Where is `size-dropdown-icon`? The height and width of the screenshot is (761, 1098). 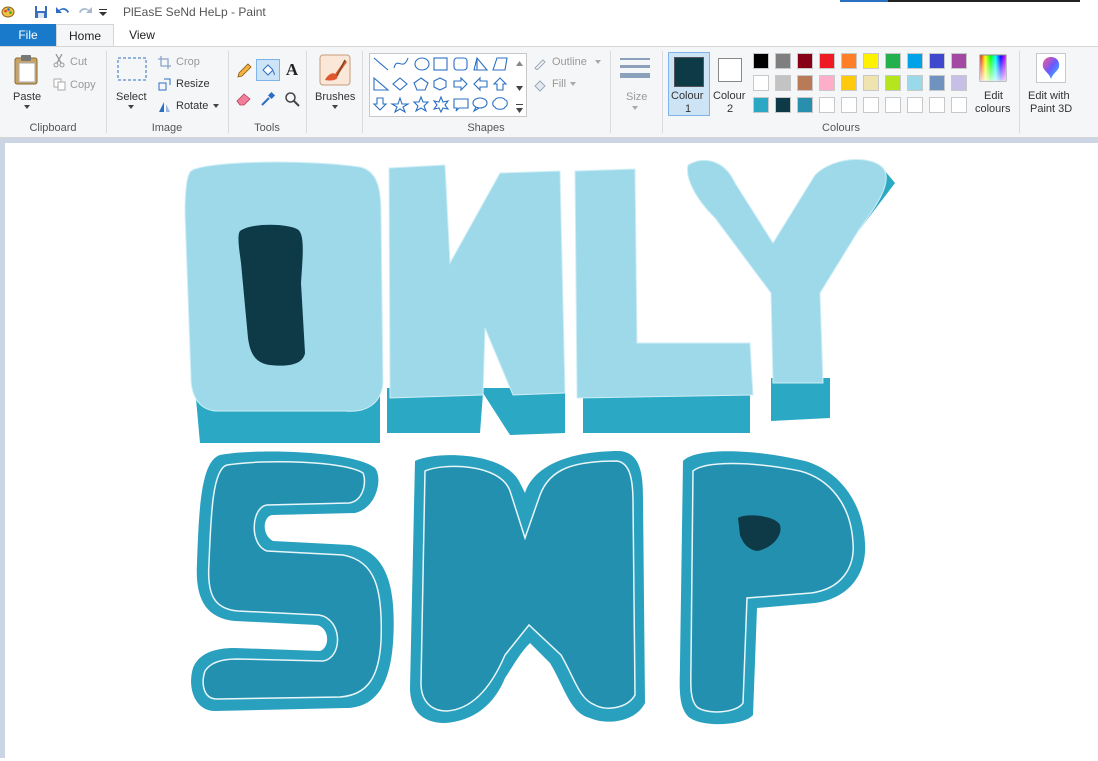 size-dropdown-icon is located at coordinates (635, 108).